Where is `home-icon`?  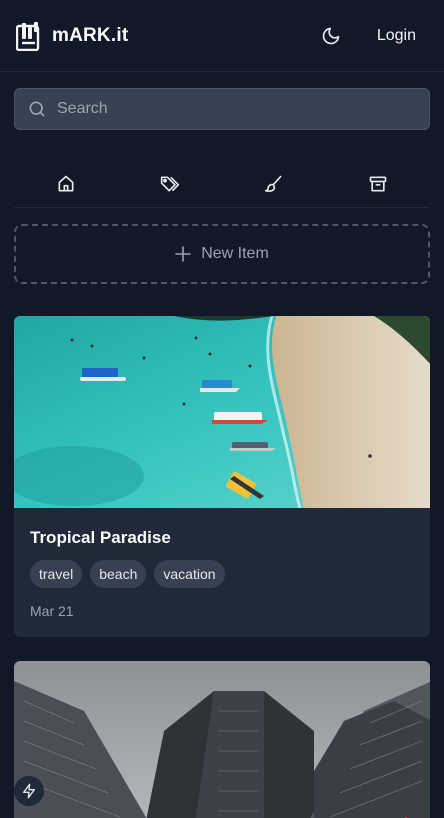
home-icon is located at coordinates (66, 183).